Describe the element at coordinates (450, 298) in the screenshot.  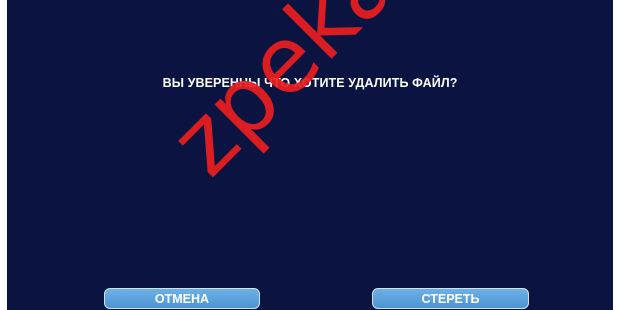
I see `delete-button: СТЕРЕТЬ` at that location.